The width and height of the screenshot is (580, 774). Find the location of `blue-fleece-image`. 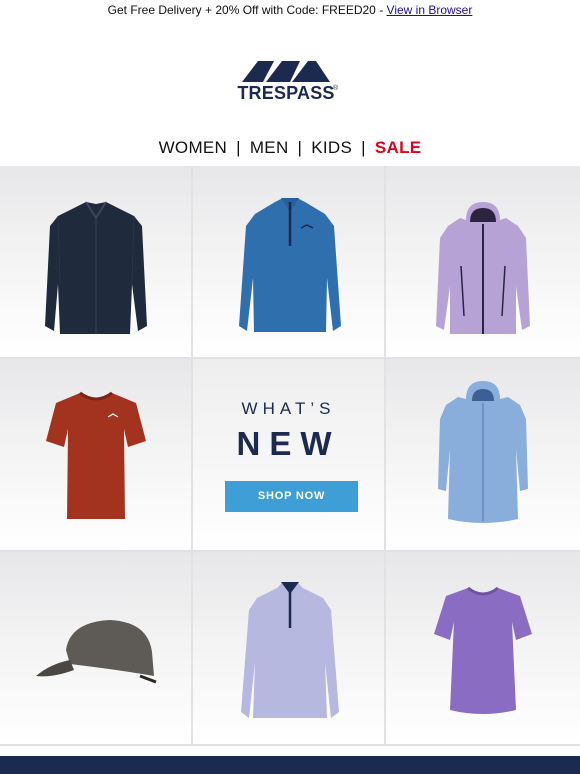

blue-fleece-image is located at coordinates (290, 265).